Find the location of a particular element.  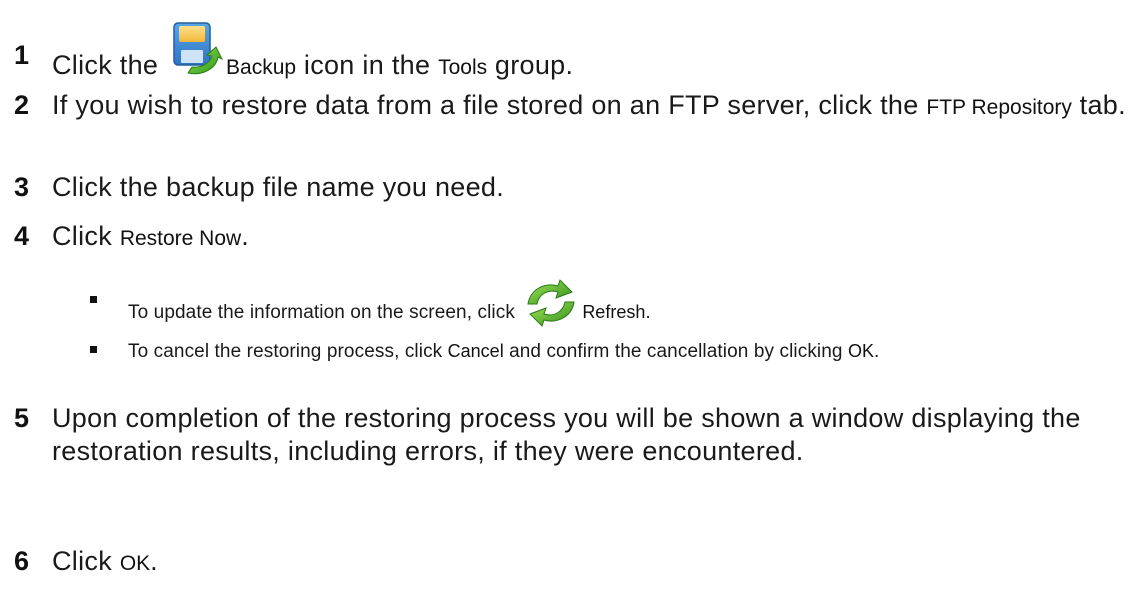

step-number: 1 is located at coordinates (22, 55).